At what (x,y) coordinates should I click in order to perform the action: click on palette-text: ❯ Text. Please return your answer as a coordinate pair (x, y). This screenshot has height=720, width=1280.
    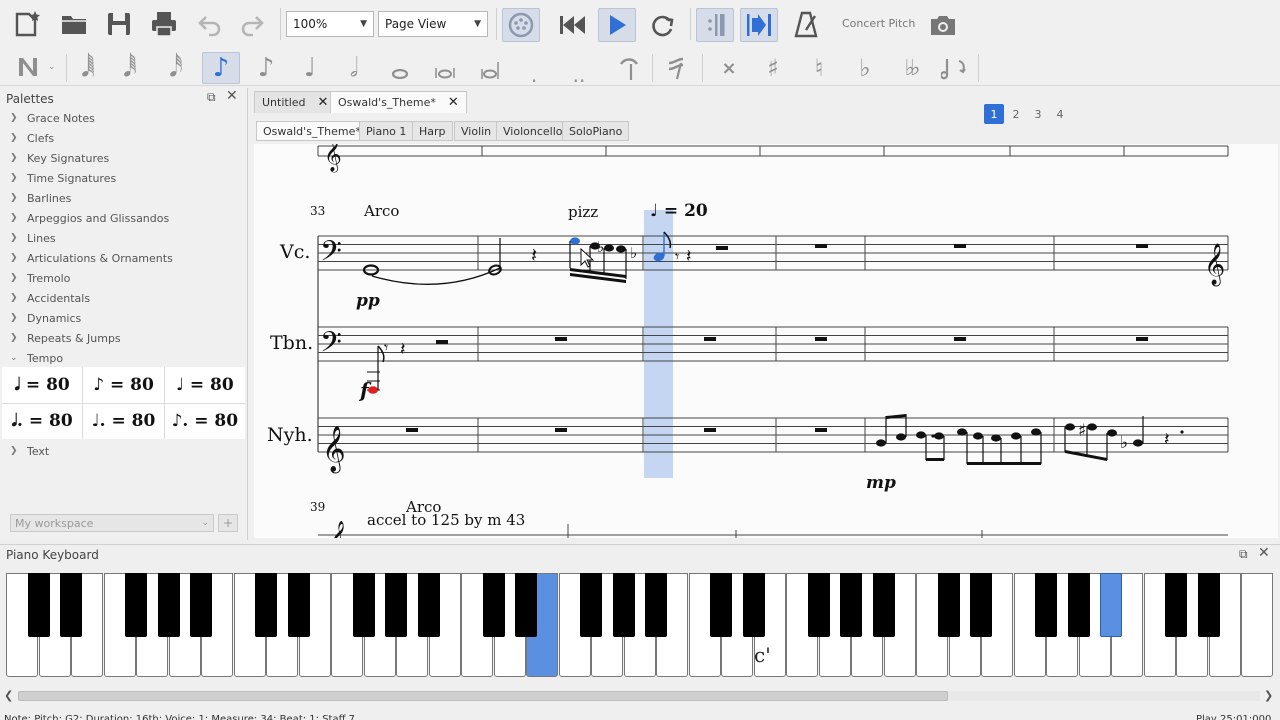
    Looking at the image, I should click on (29, 451).